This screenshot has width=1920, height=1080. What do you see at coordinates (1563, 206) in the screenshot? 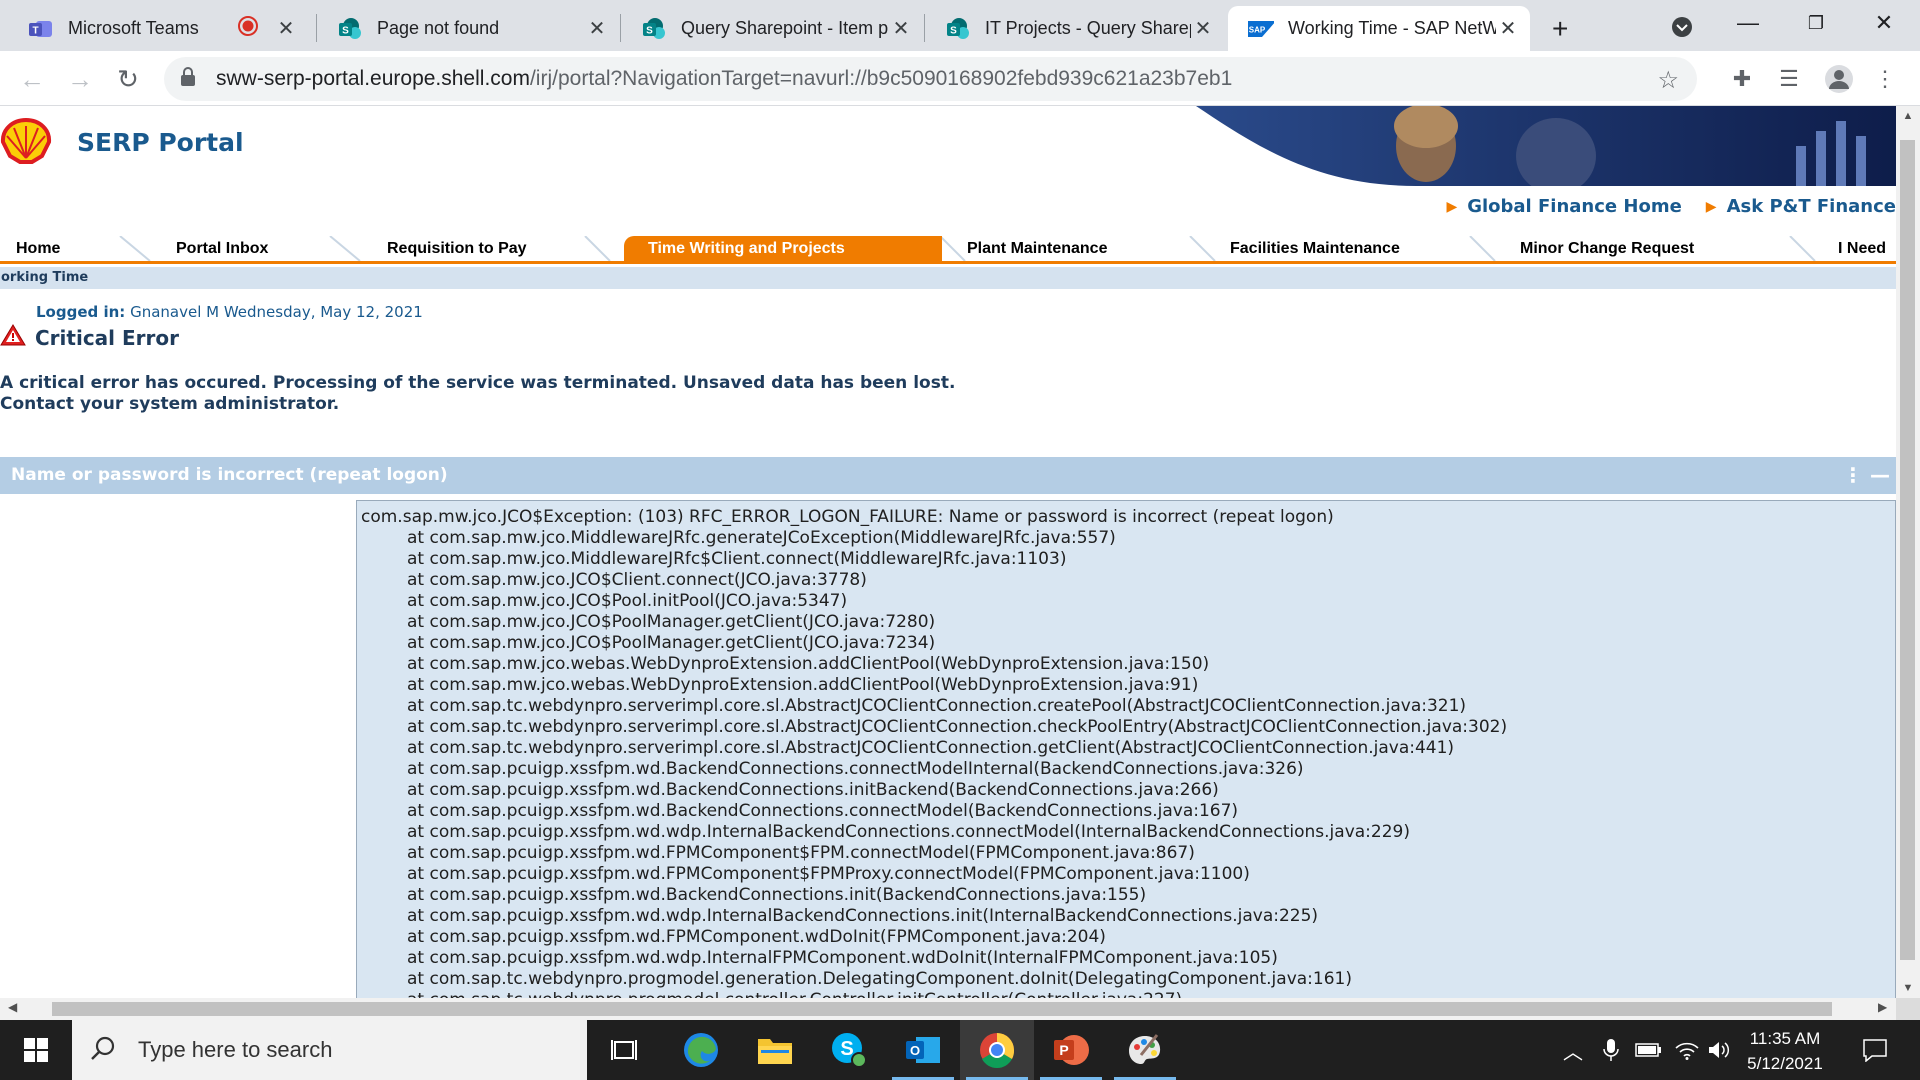
I see `link-global-finance-home: ▶ Global Finance Home` at bounding box center [1563, 206].